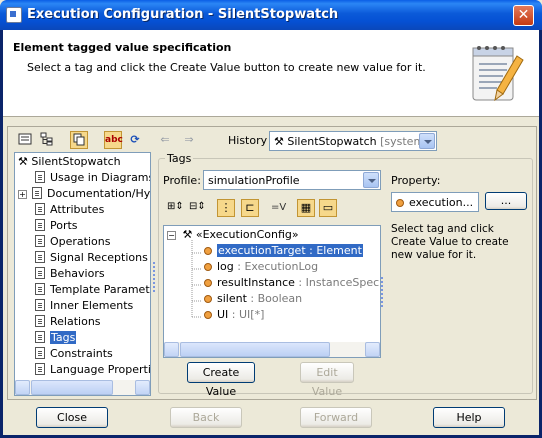 The width and height of the screenshot is (542, 438). I want to click on abc-sort-icon: abc, so click(113, 140).